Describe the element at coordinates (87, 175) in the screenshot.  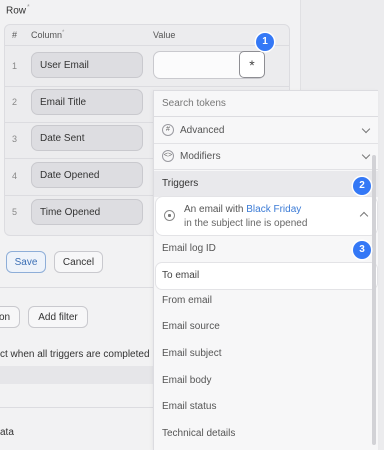
I see `column-select-date-opened: Date Opened` at that location.